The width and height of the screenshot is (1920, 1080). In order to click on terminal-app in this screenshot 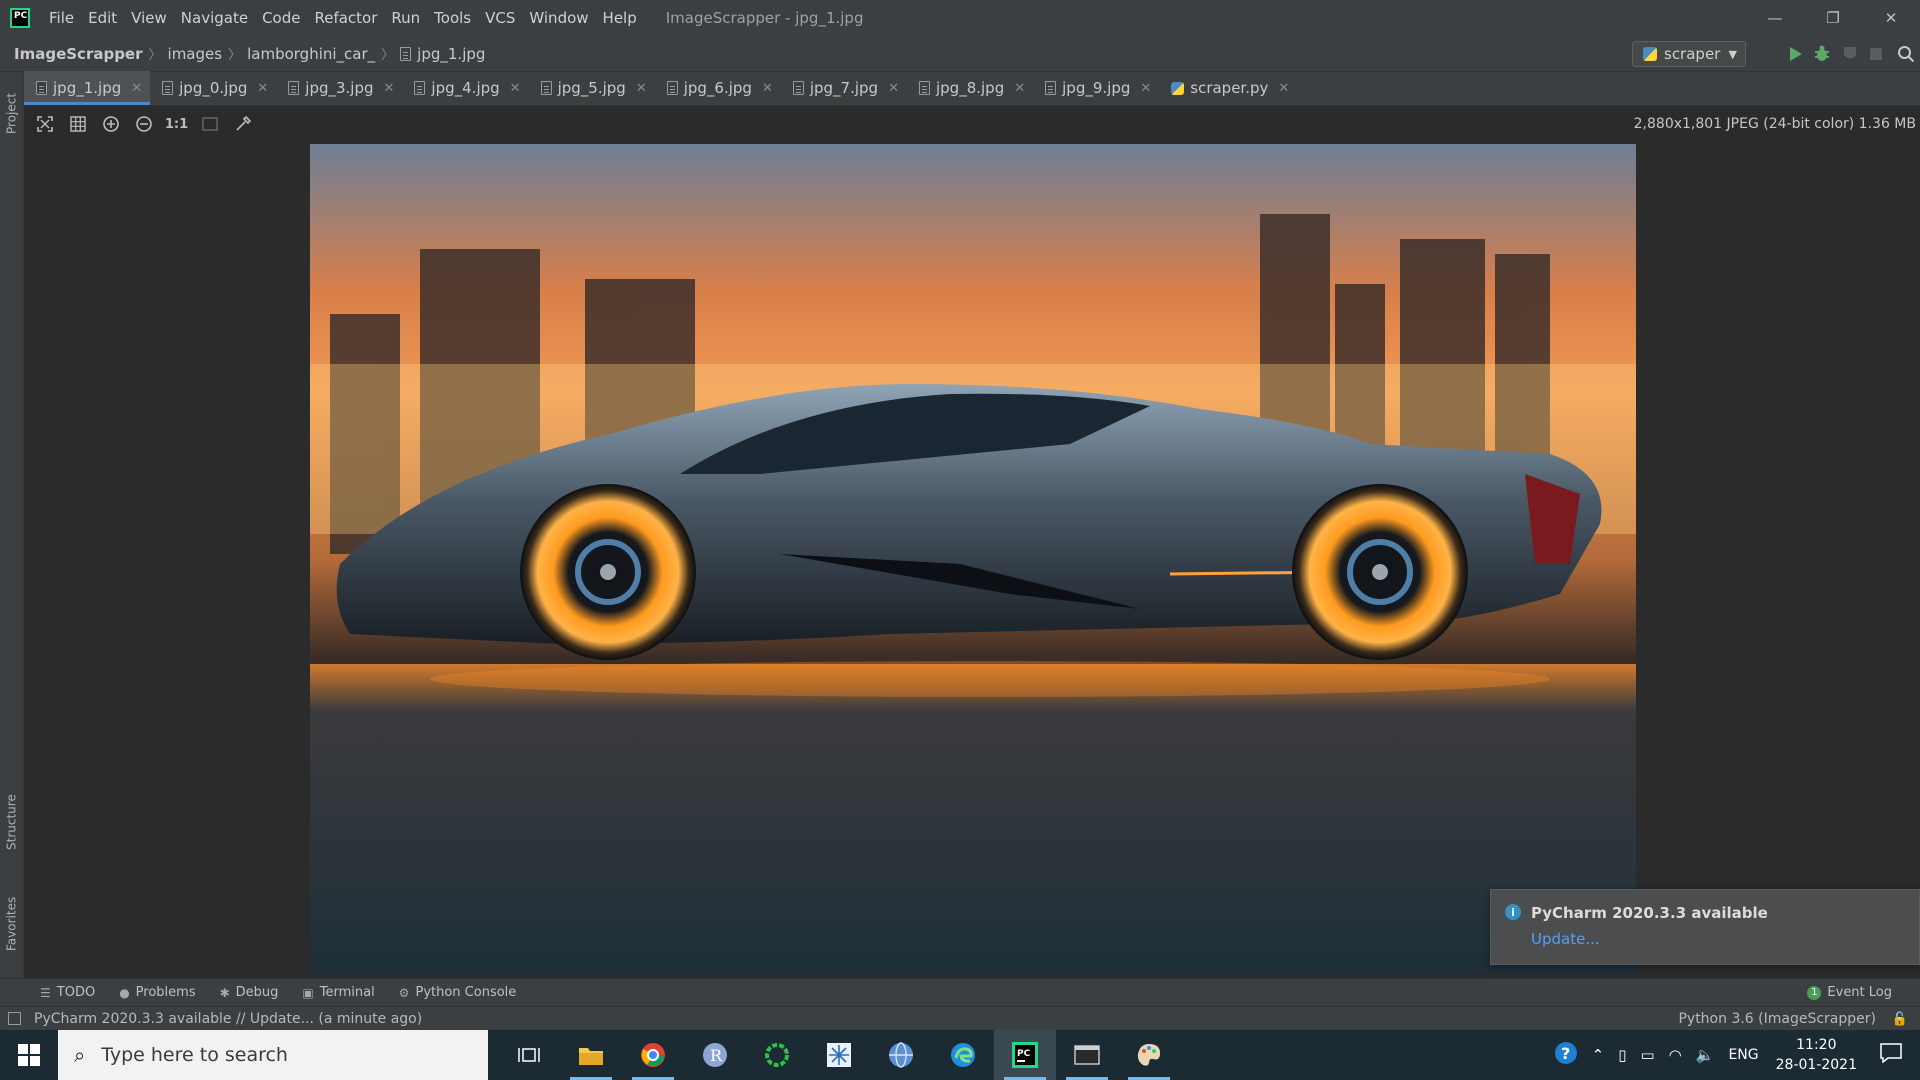, I will do `click(1087, 1055)`.